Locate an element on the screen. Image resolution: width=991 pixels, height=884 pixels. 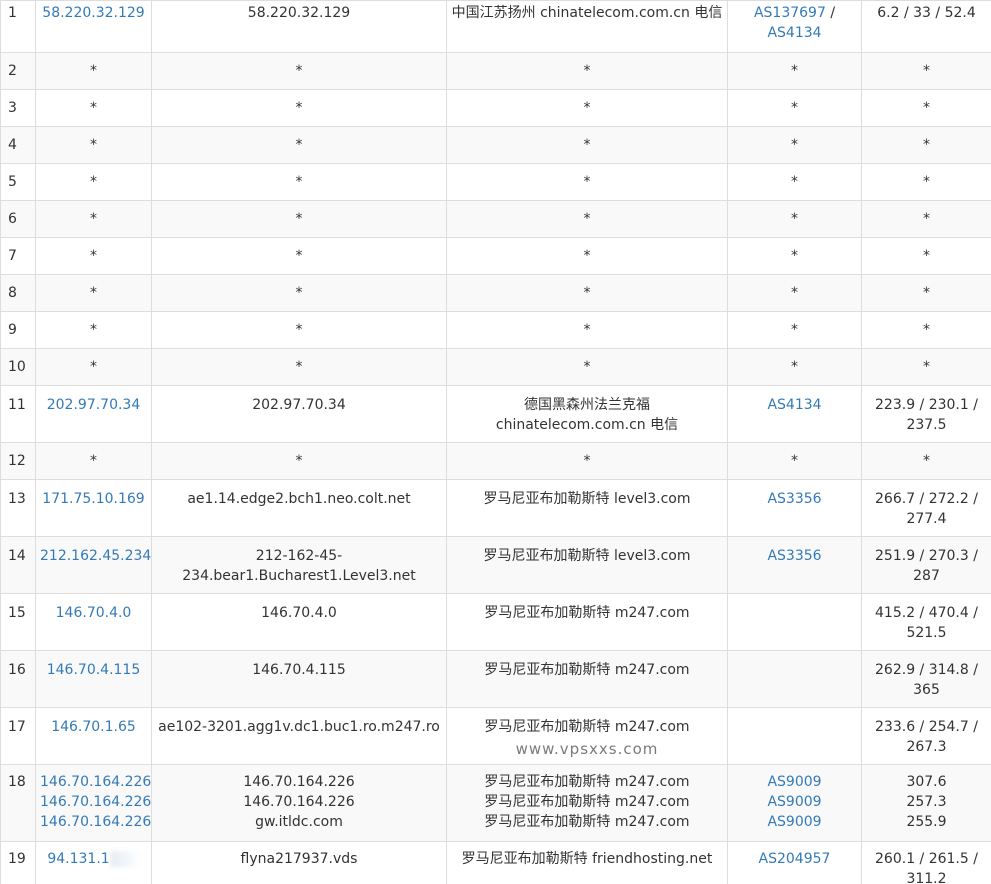
location: chinatelecom.com.cn 电信 is located at coordinates (587, 425).